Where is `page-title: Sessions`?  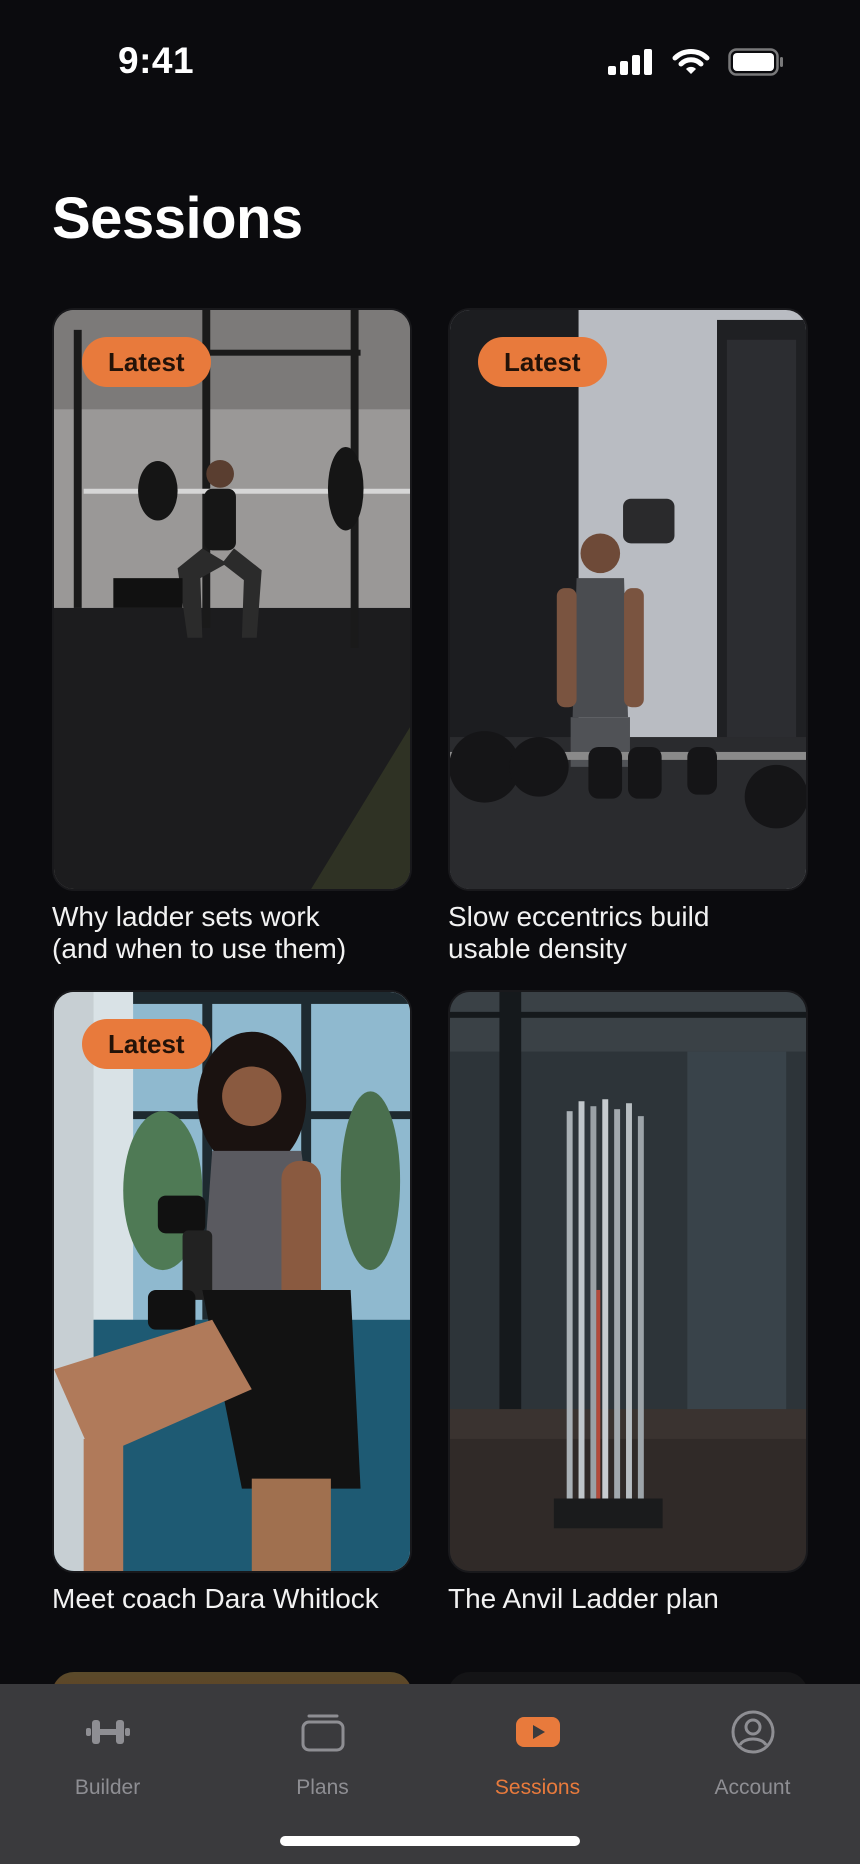 page-title: Sessions is located at coordinates (177, 218).